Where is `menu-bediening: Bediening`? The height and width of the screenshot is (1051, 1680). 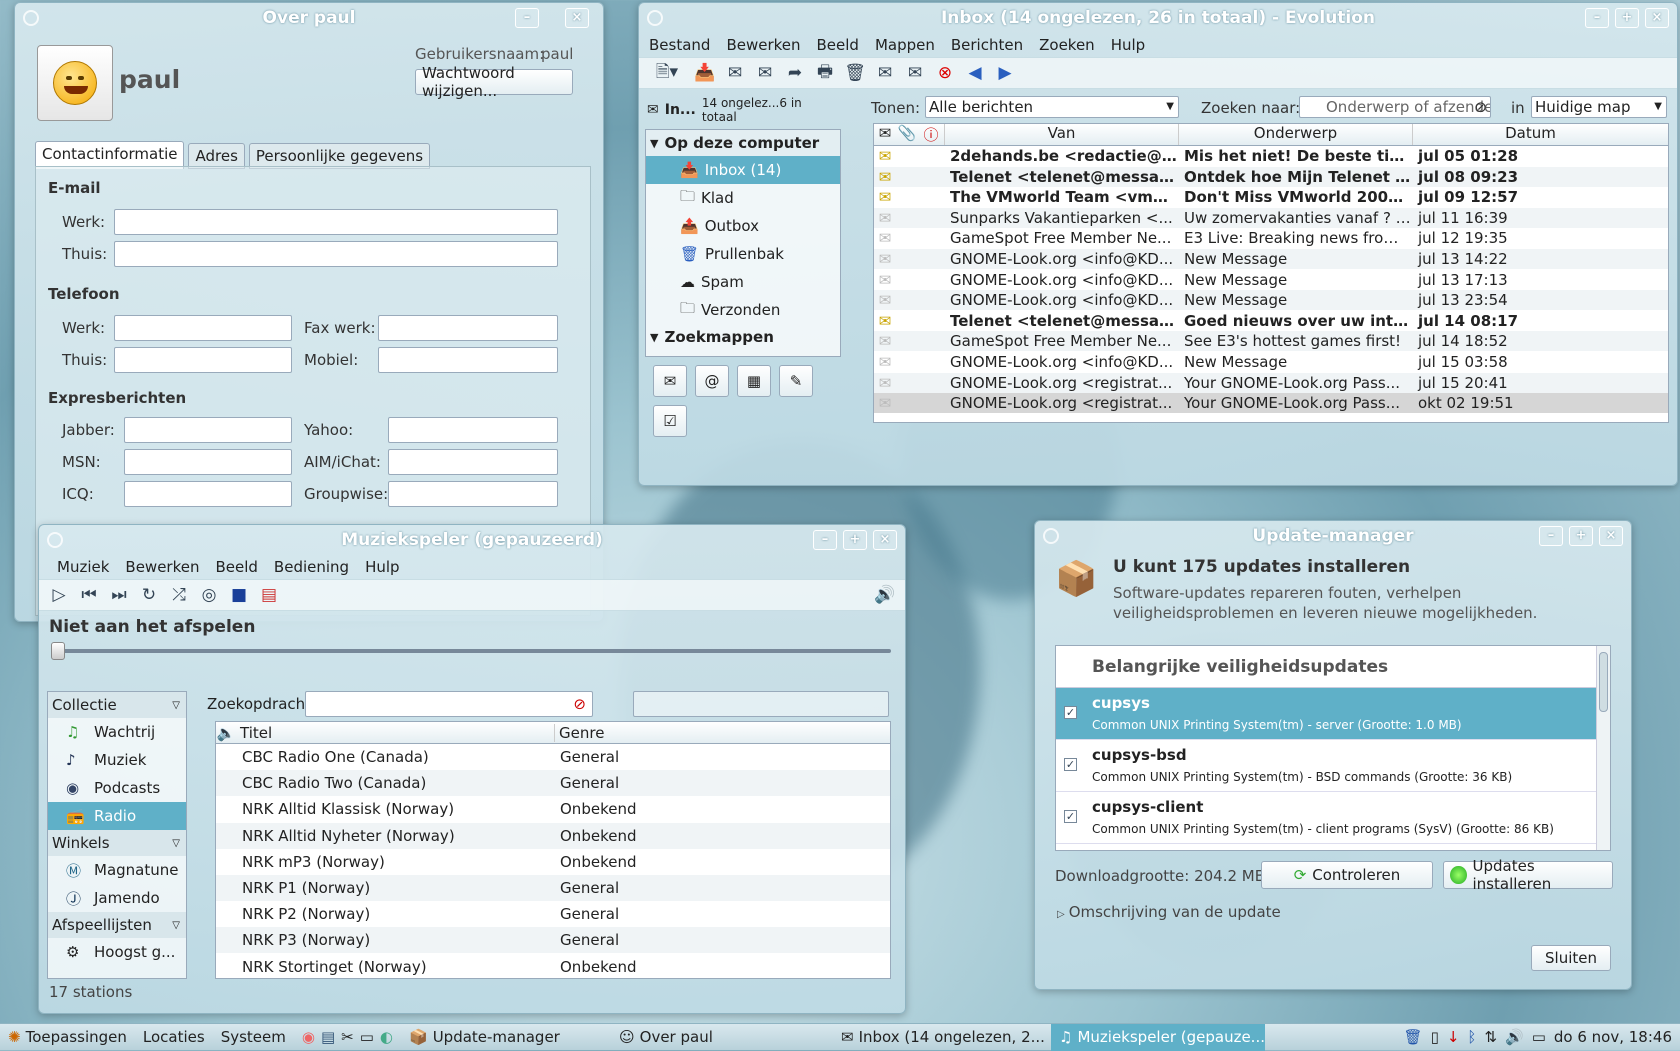
menu-bediening: Bediening is located at coordinates (311, 567).